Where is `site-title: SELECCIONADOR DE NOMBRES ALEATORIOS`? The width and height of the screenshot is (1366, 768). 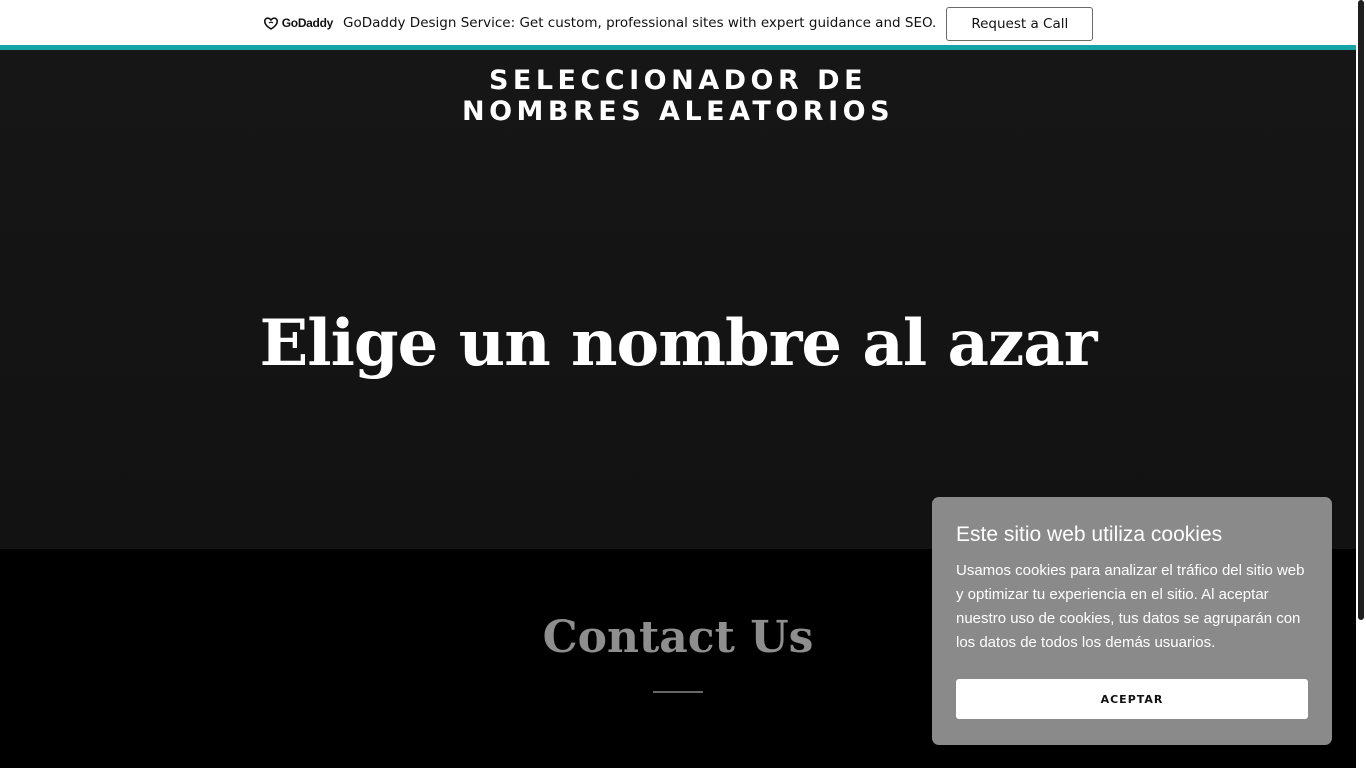 site-title: SELECCIONADOR DE NOMBRES ALEATORIOS is located at coordinates (678, 96).